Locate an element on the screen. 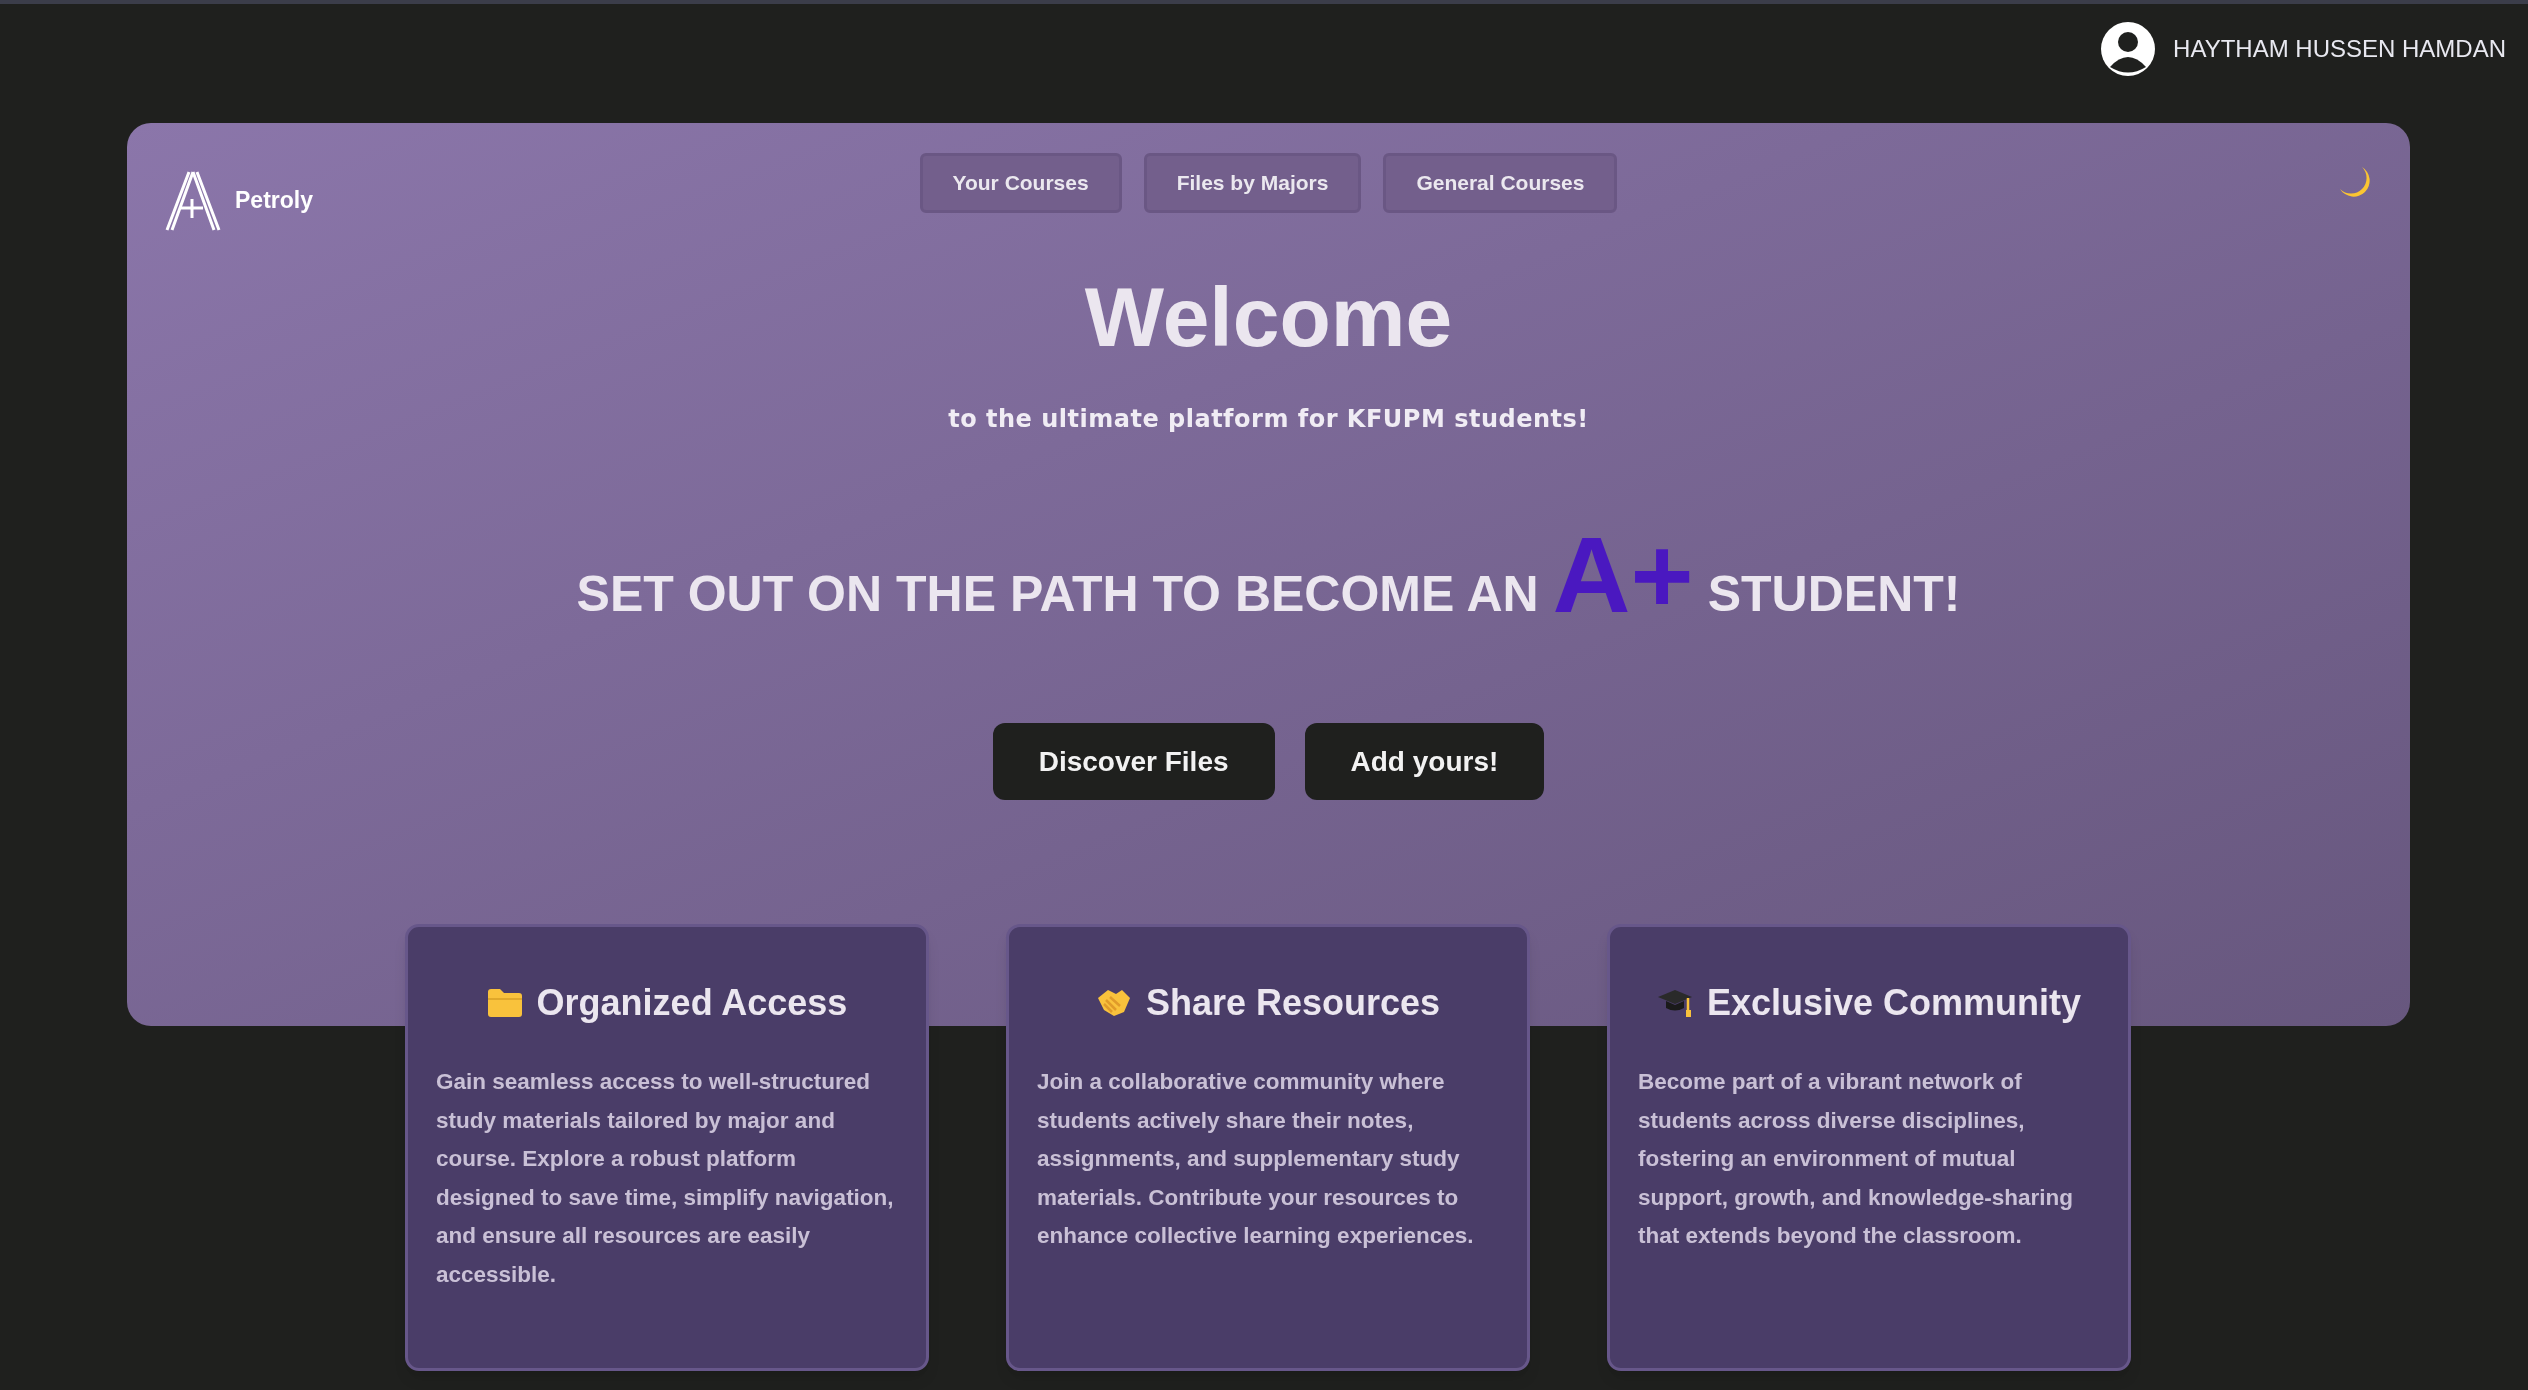 The height and width of the screenshot is (1390, 2528). handshake-icon is located at coordinates (1113, 1003).